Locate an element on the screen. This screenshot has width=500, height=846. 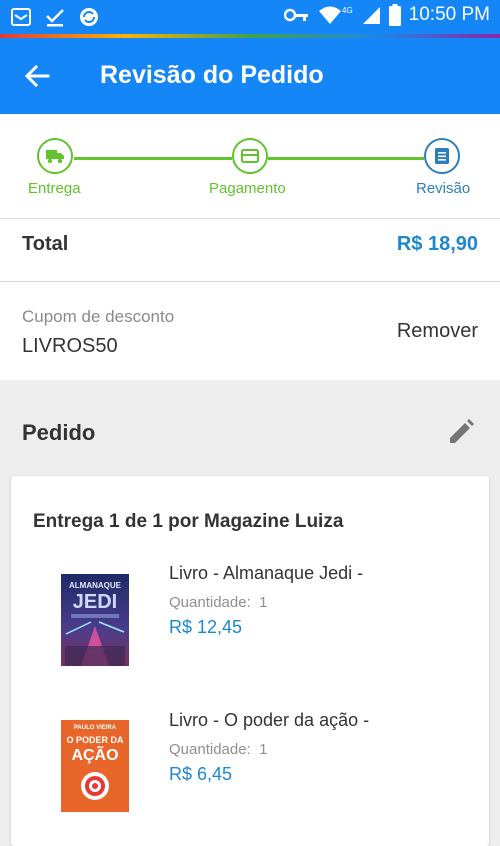
coupon-code: LIVROS50 is located at coordinates (70, 346).